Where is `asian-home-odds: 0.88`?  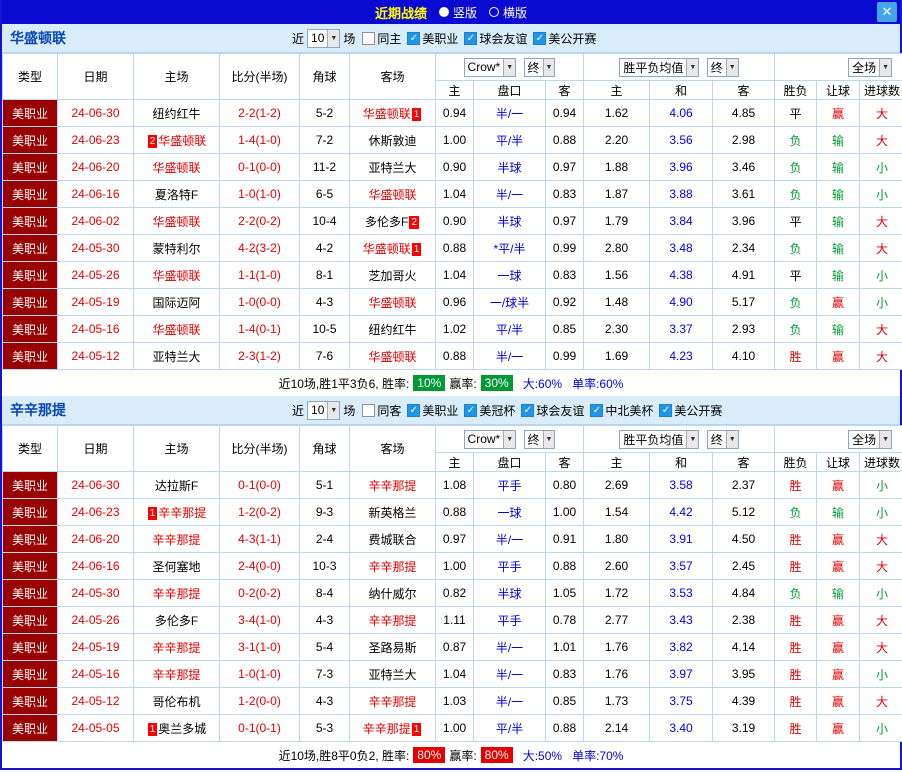 asian-home-odds: 0.88 is located at coordinates (454, 512).